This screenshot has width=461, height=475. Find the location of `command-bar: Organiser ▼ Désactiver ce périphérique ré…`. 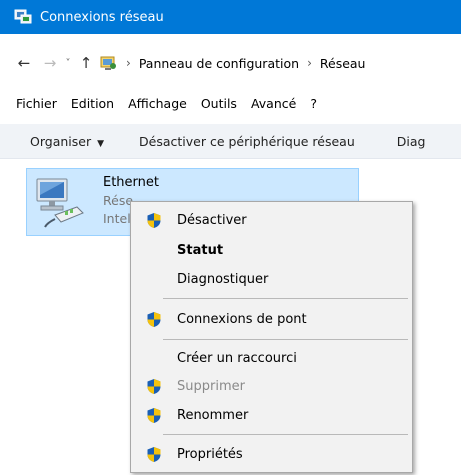

command-bar: Organiser ▼ Désactiver ce périphérique ré… is located at coordinates (230, 141).